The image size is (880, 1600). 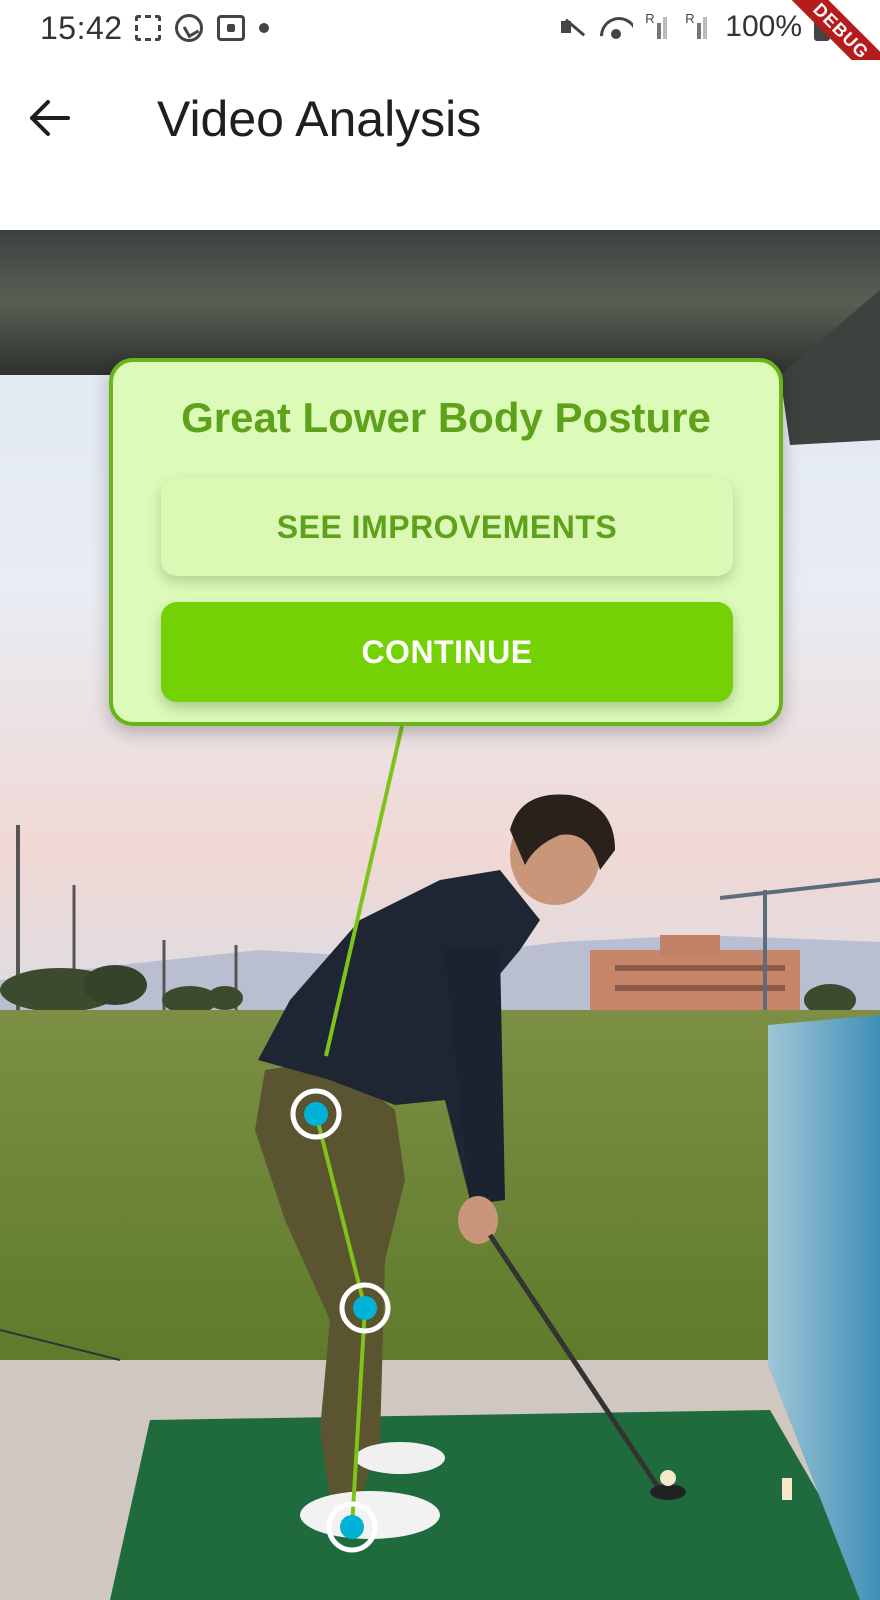 I want to click on wifi-icon, so click(x=616, y=27).